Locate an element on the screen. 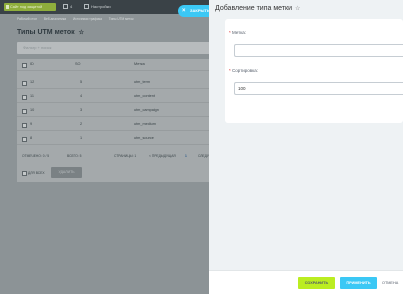  row-label: utm_medium is located at coordinates (145, 124).